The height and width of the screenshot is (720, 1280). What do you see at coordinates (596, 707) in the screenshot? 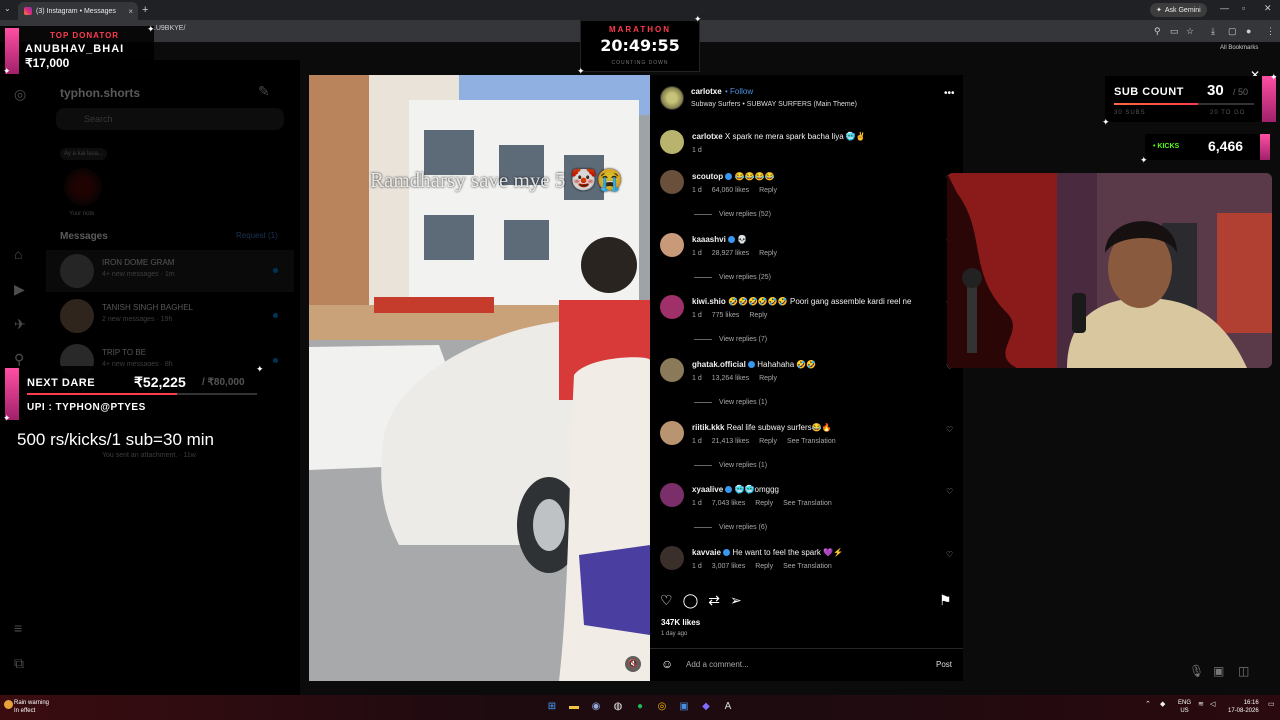
I see `steam-icon: ◉` at bounding box center [596, 707].